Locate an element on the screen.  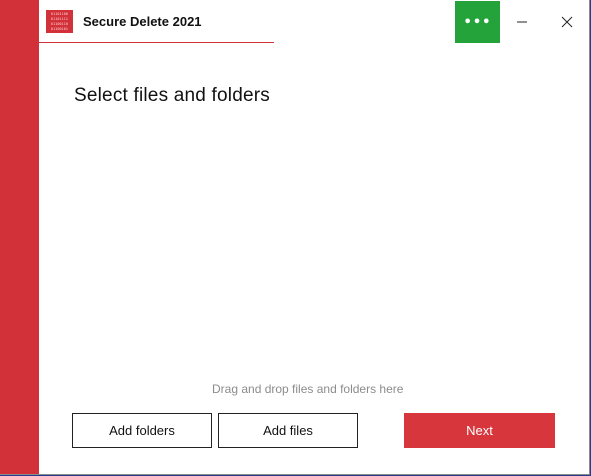
app-logo: 01101100 01101111 01100110 01100101 is located at coordinates (59, 21).